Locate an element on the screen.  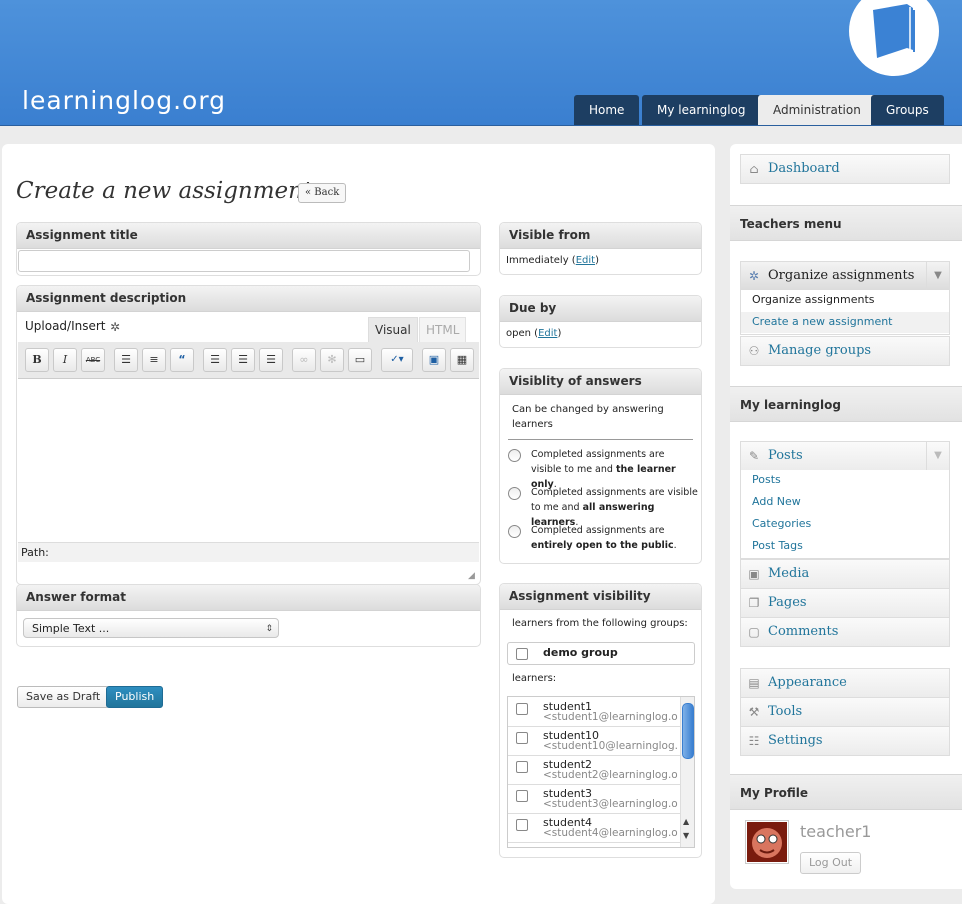
sidebar-item-dashboard: ⌂ Dashboard is located at coordinates (845, 169).